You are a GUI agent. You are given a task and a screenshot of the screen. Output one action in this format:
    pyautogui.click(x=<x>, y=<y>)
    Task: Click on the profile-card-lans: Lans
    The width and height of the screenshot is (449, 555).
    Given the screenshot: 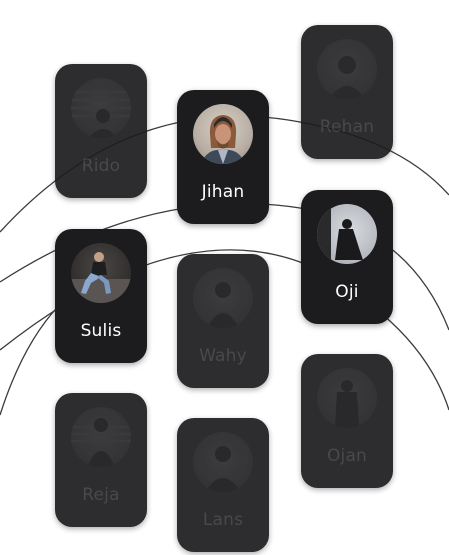 What is the action you would take?
    pyautogui.click(x=223, y=485)
    